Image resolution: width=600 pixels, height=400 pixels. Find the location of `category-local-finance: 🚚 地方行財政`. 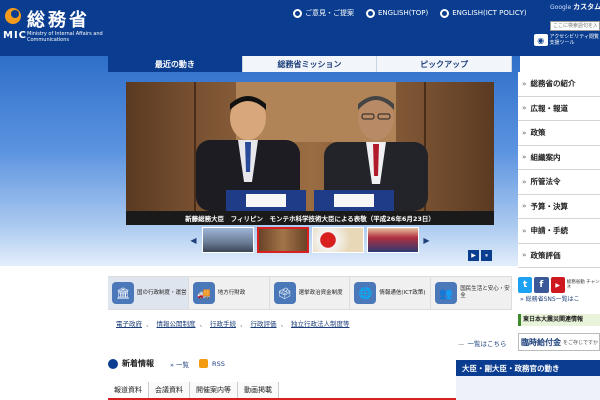

category-local-finance: 🚚 地方行財政 is located at coordinates (229, 293).